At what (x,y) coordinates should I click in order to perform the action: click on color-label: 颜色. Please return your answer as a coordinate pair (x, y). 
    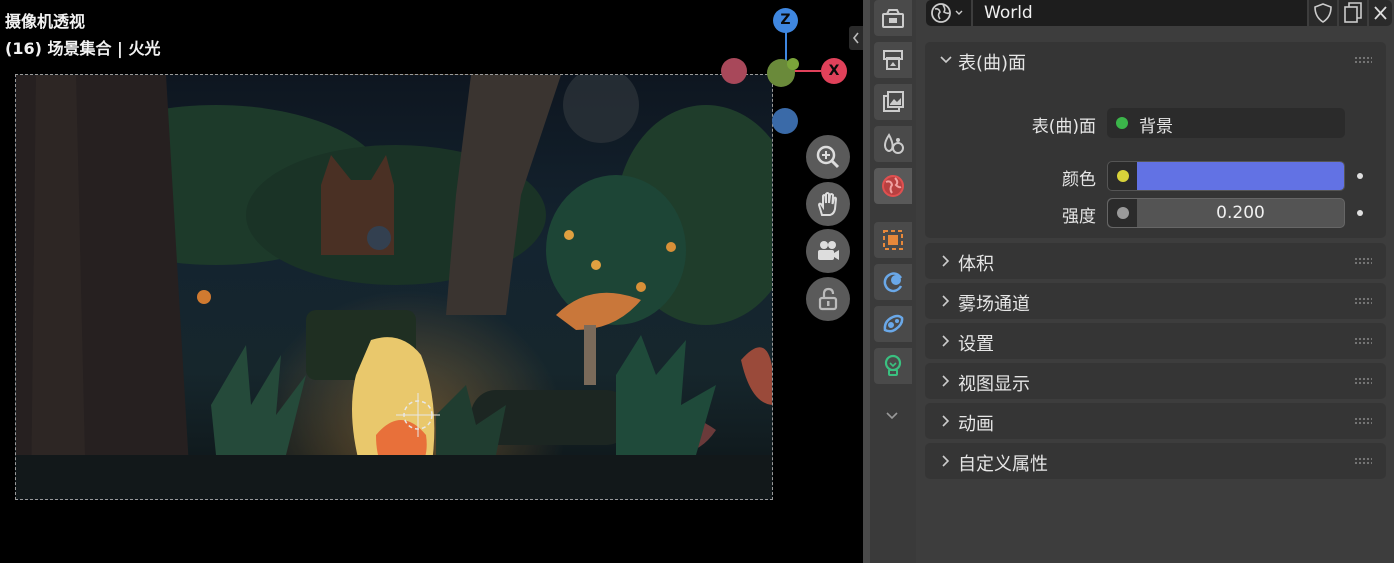
    Looking at the image, I should click on (1079, 180).